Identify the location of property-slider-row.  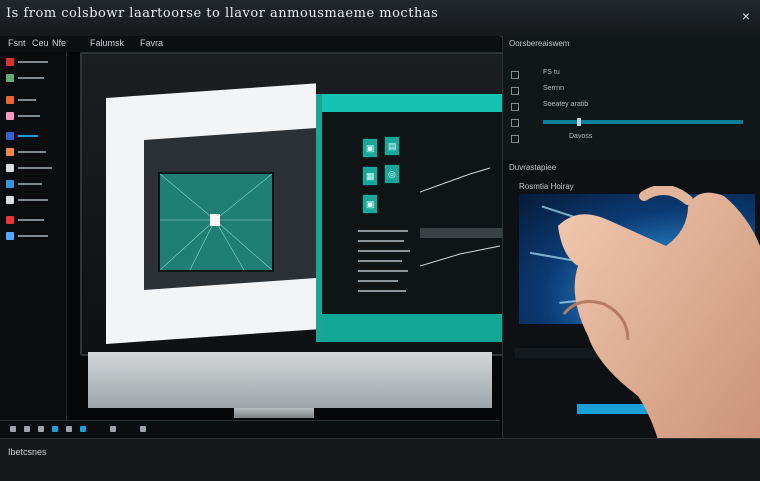
(631, 122).